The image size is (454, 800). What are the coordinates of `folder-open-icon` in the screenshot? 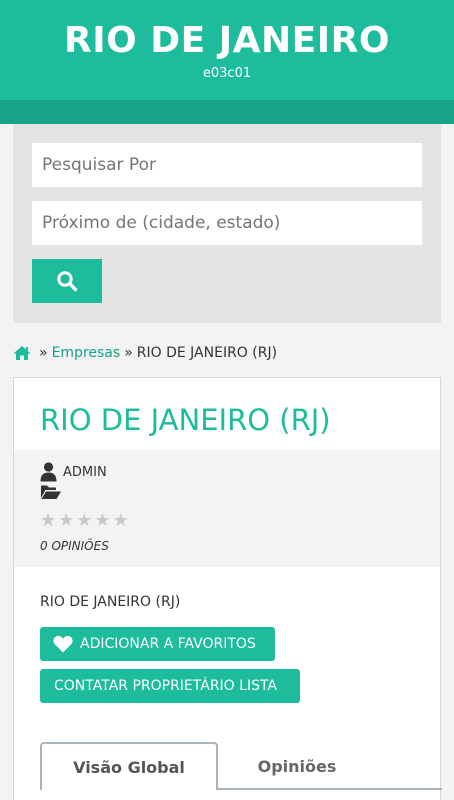 It's located at (51, 492).